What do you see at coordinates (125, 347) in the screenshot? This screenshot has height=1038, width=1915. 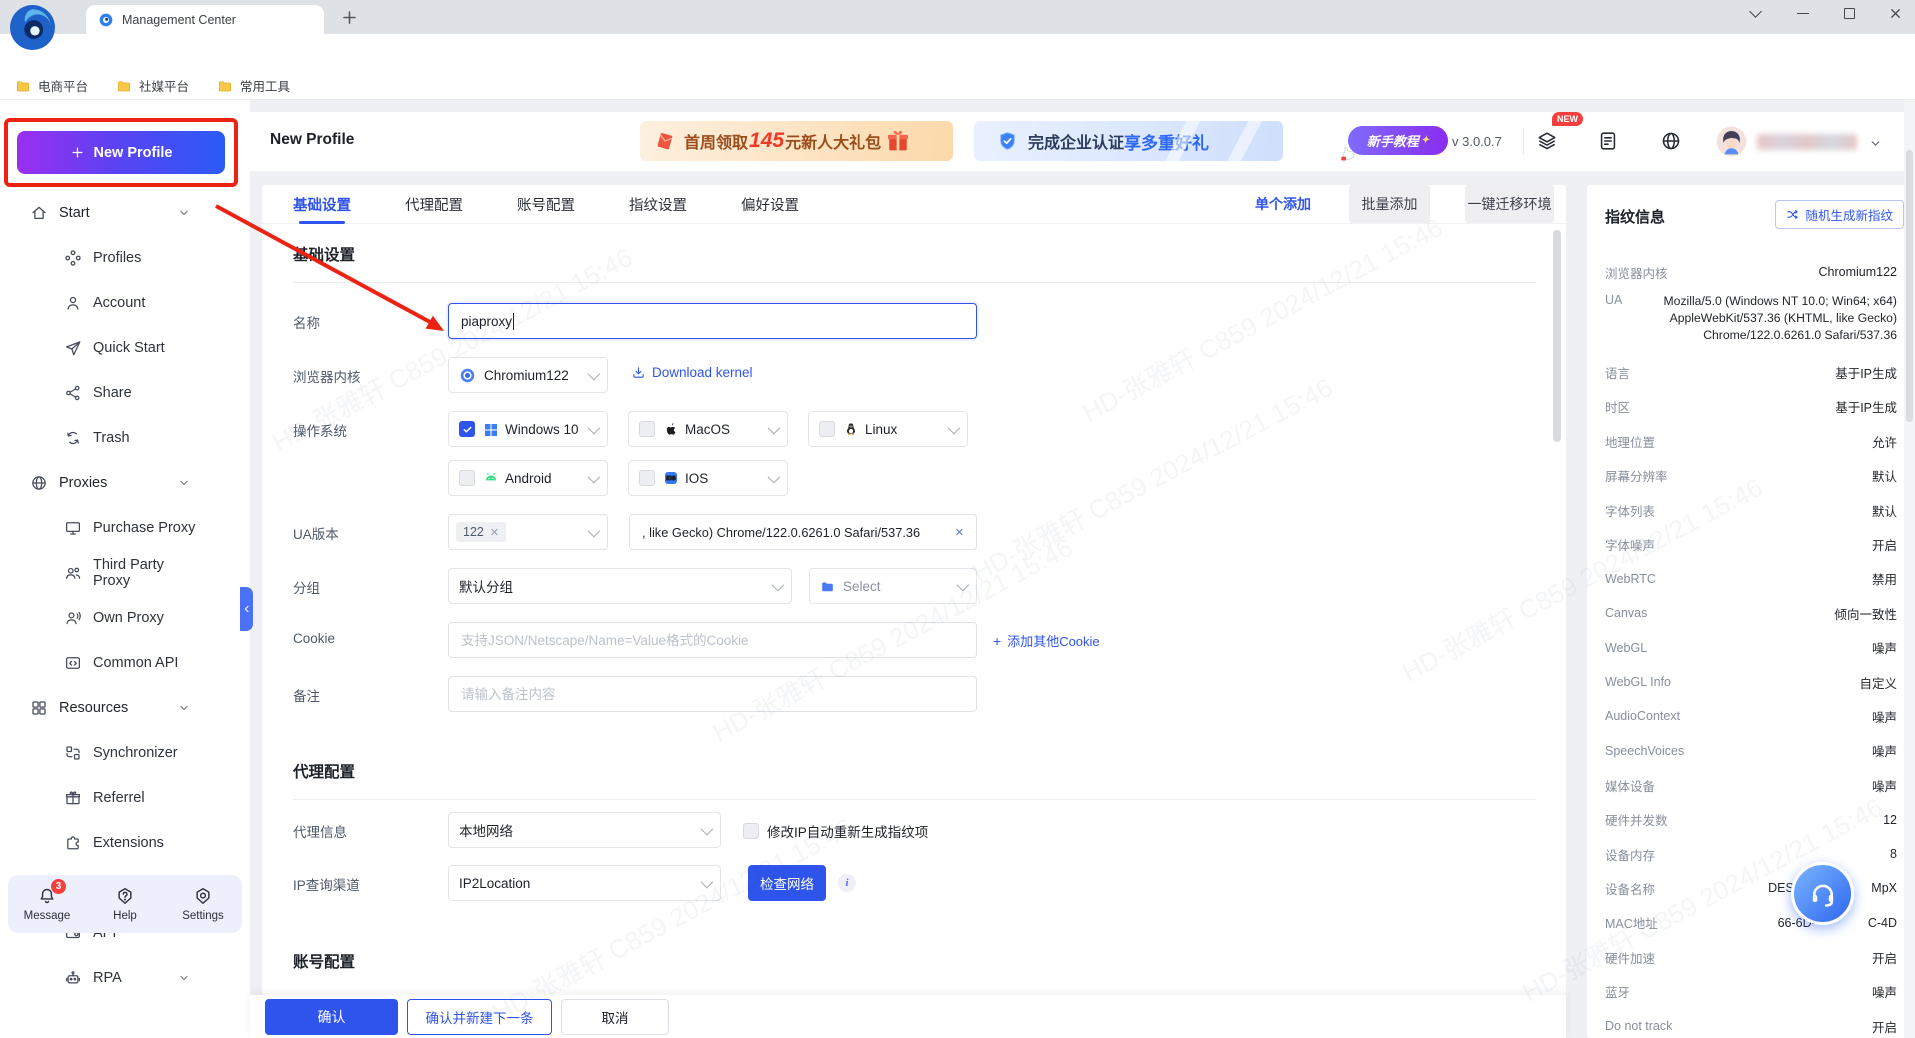 I see `sidebar-item-quick-start: Quick Start` at bounding box center [125, 347].